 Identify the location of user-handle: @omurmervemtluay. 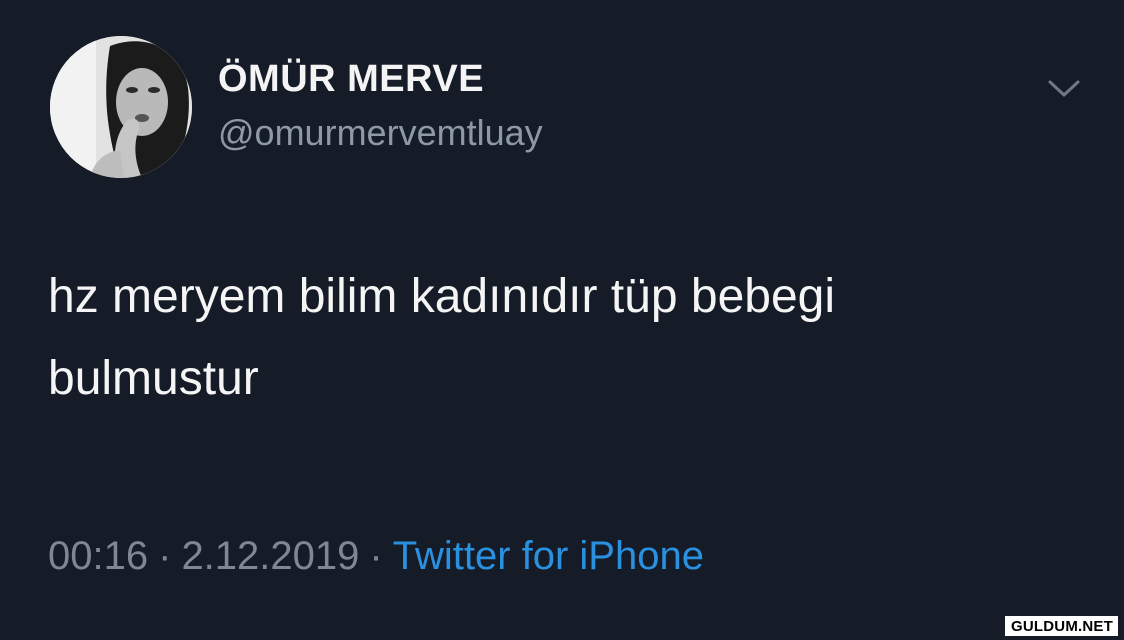
(380, 133).